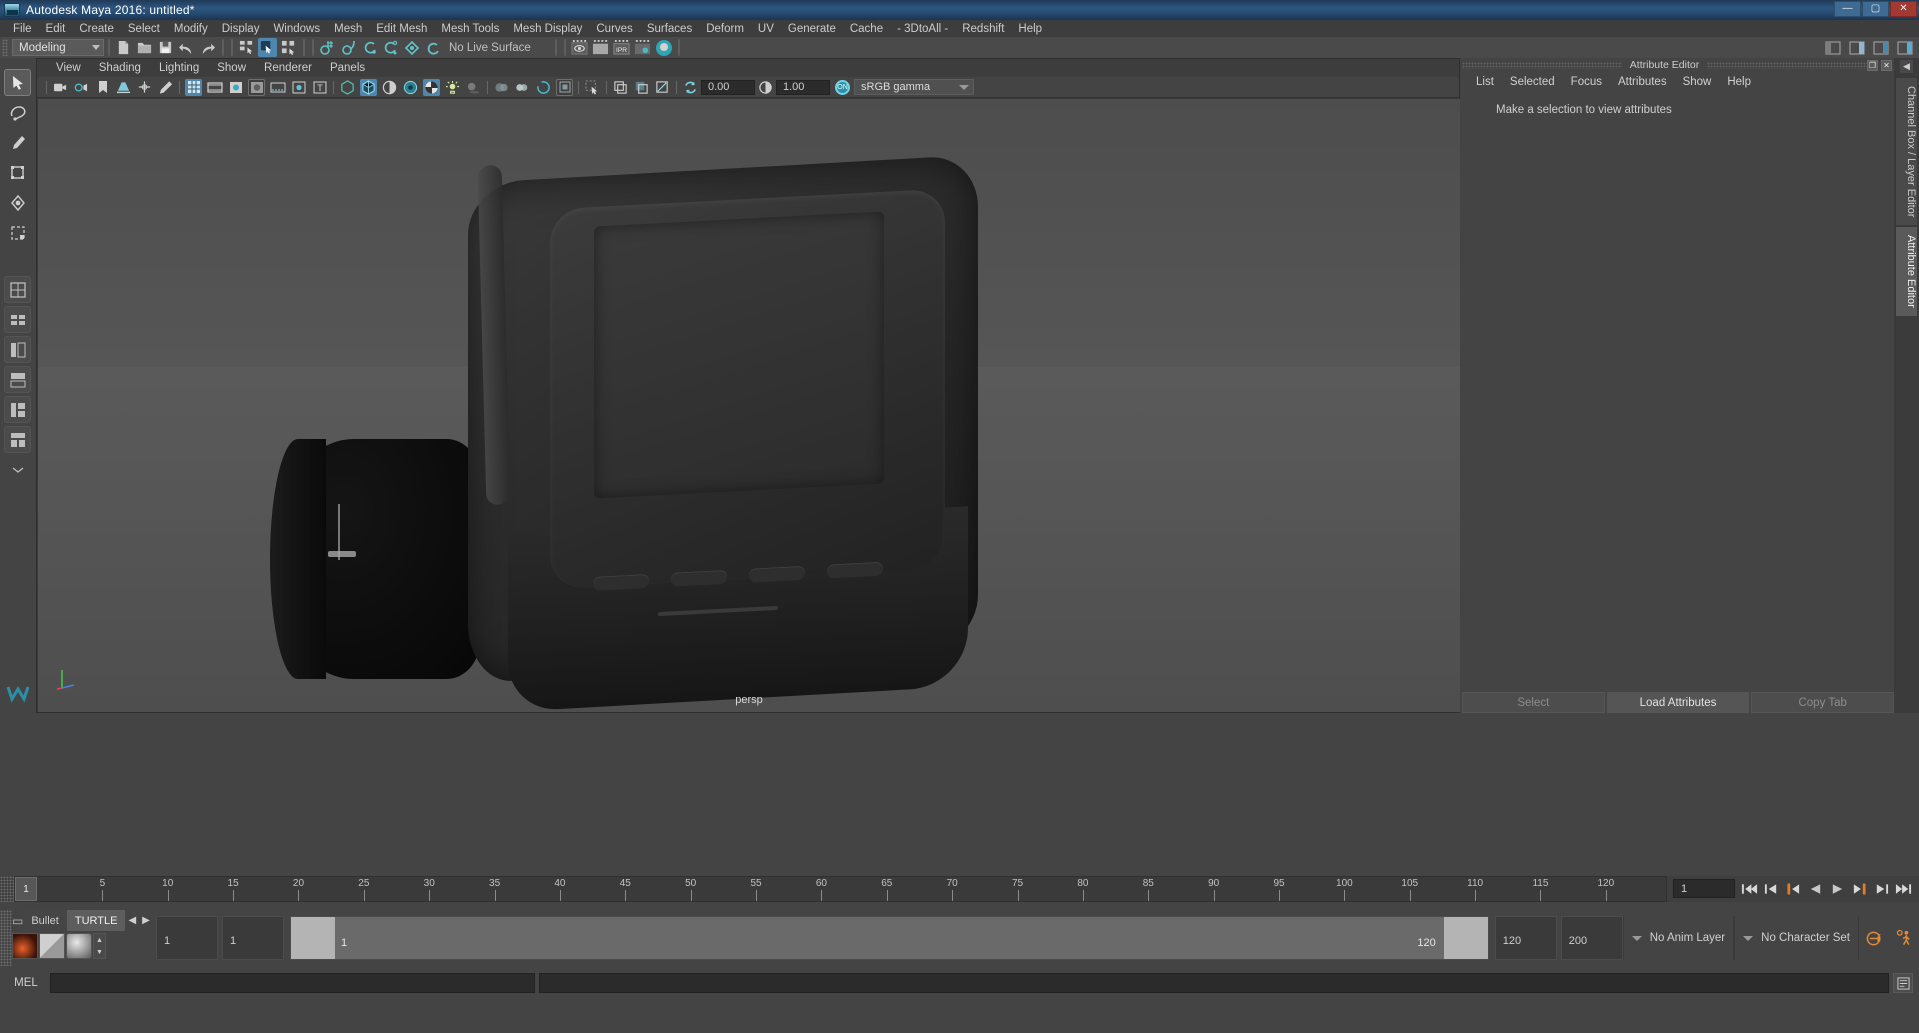  Describe the element at coordinates (231, 68) in the screenshot. I see `viewport-menu-show: Show` at that location.